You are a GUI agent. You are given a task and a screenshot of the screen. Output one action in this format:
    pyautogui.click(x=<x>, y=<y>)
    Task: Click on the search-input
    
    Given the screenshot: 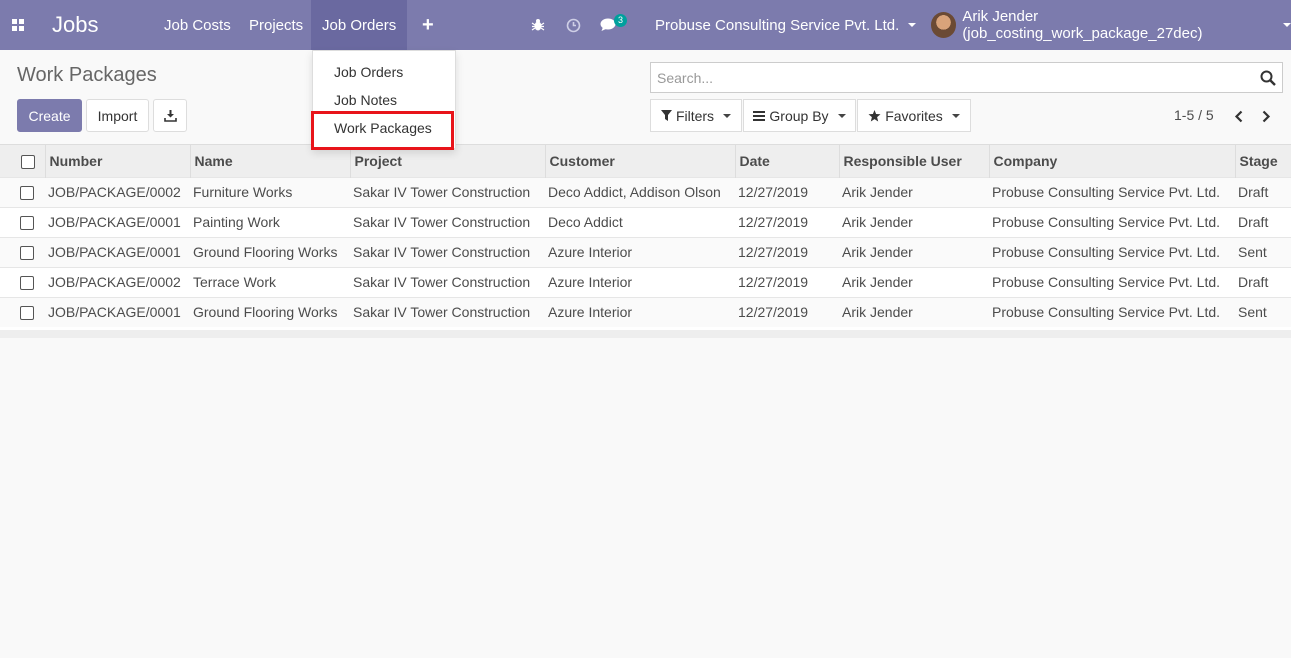 What is the action you would take?
    pyautogui.click(x=946, y=77)
    